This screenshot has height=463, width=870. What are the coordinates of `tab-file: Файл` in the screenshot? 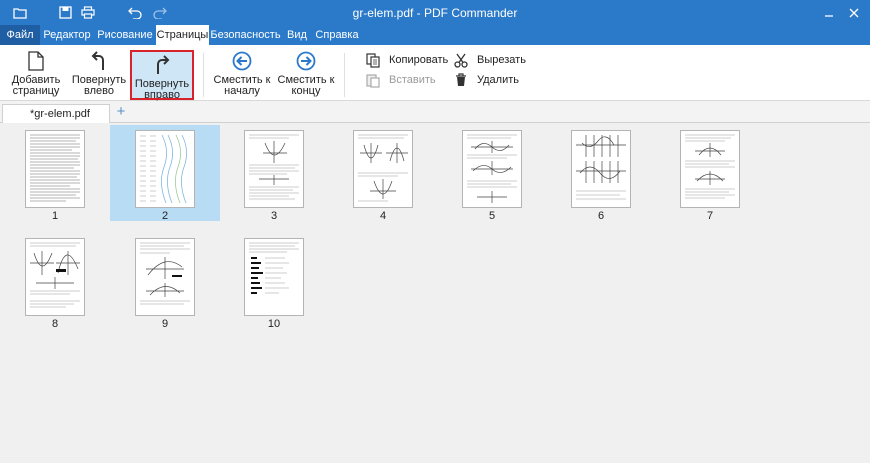 It's located at (20, 41).